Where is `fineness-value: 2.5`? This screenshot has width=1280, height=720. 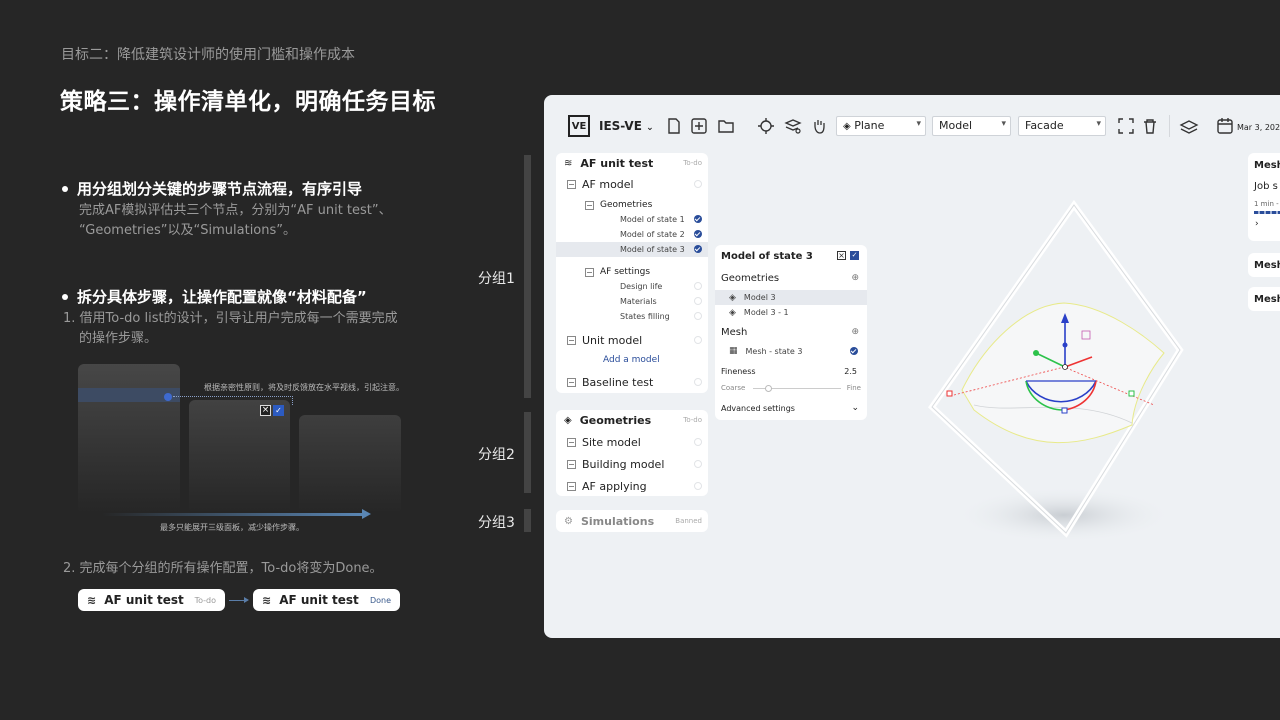
fineness-value: 2.5 is located at coordinates (850, 371).